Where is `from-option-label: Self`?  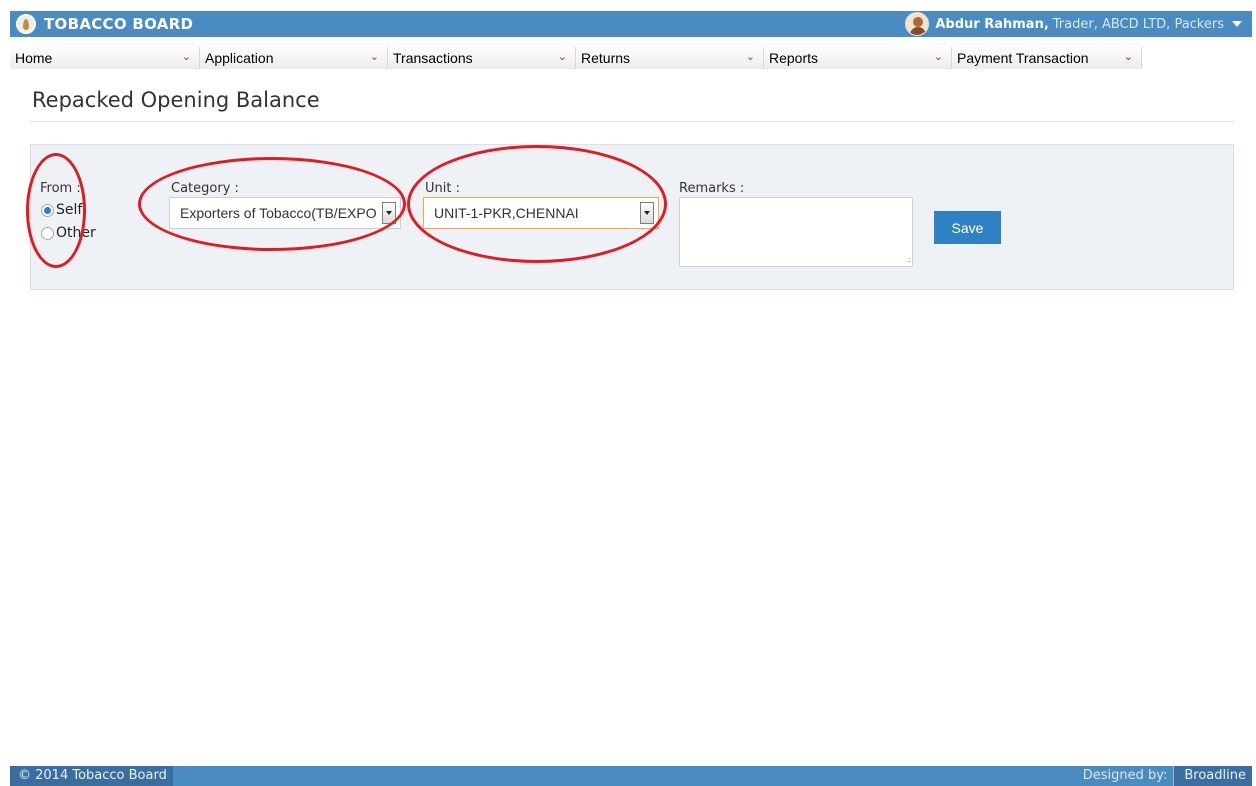 from-option-label: Self is located at coordinates (69, 210).